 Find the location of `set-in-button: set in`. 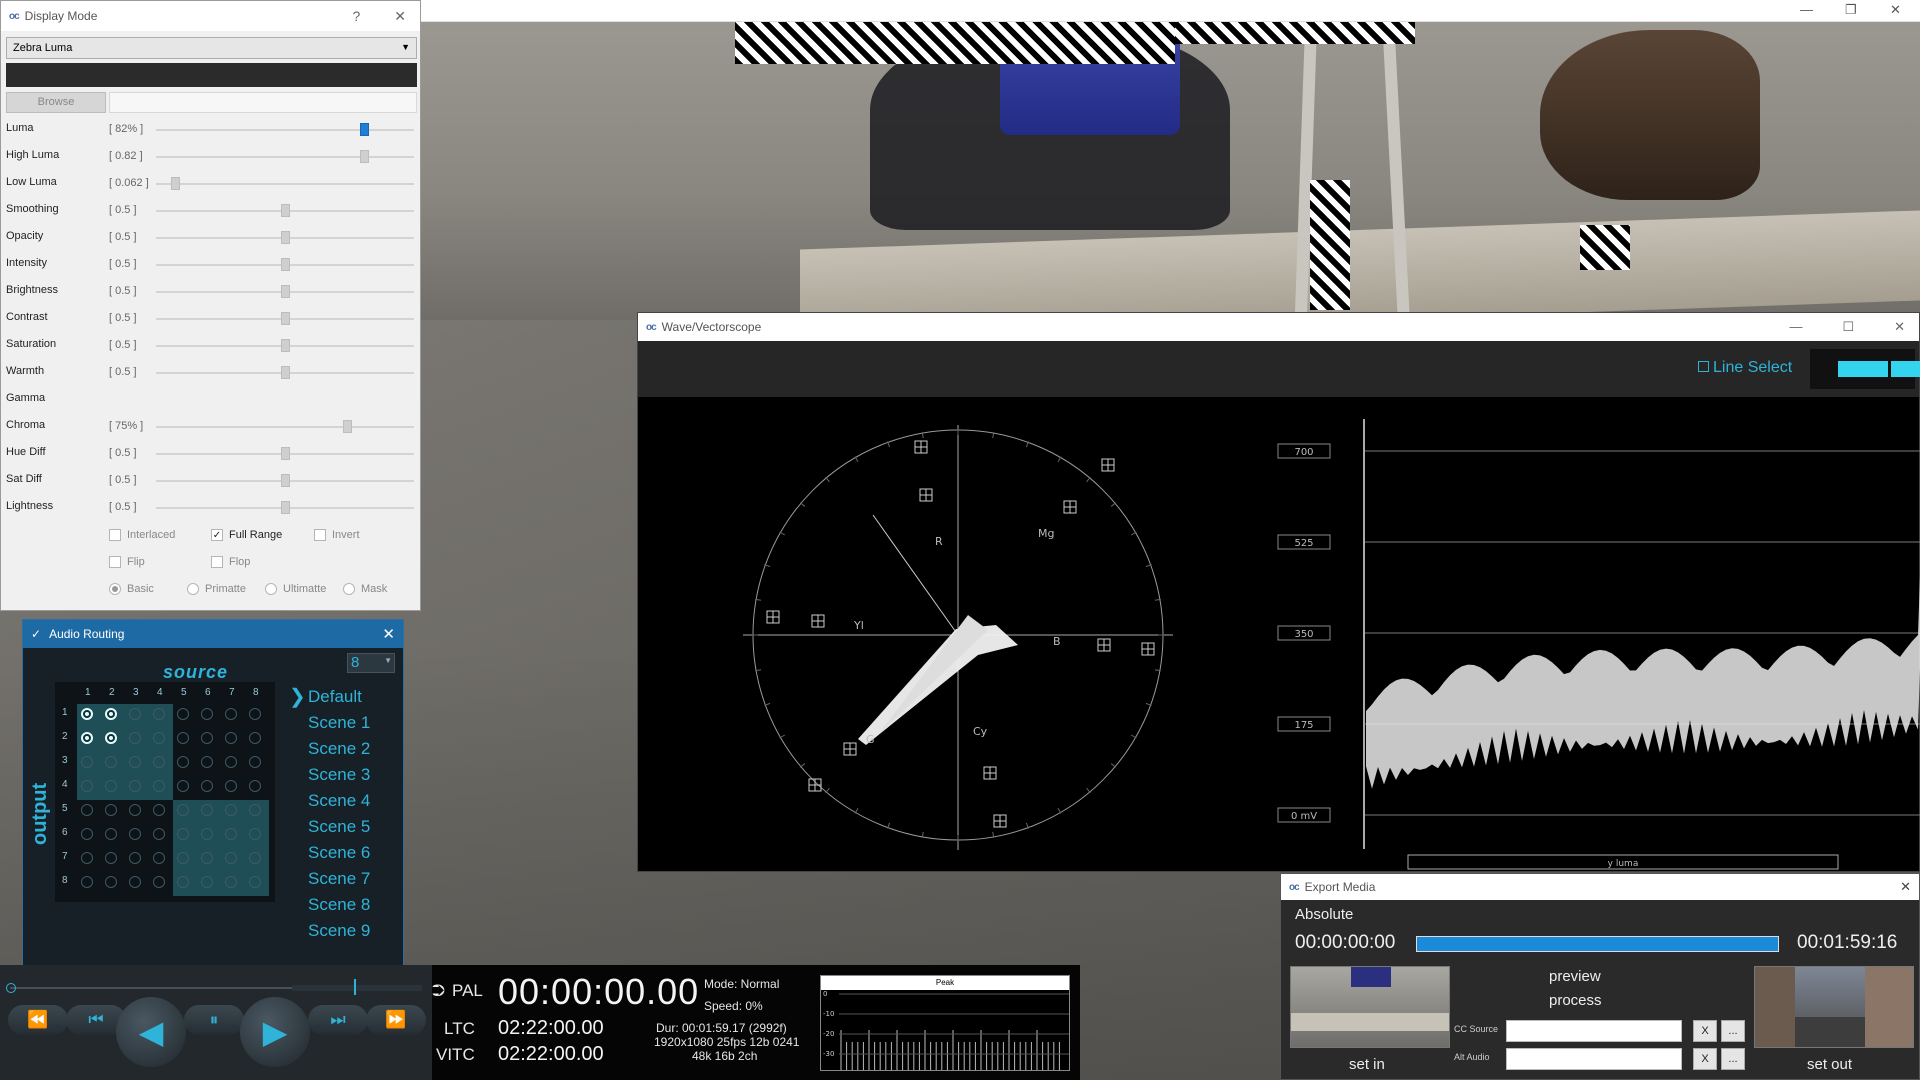

set-in-button: set in is located at coordinates (1367, 1064).